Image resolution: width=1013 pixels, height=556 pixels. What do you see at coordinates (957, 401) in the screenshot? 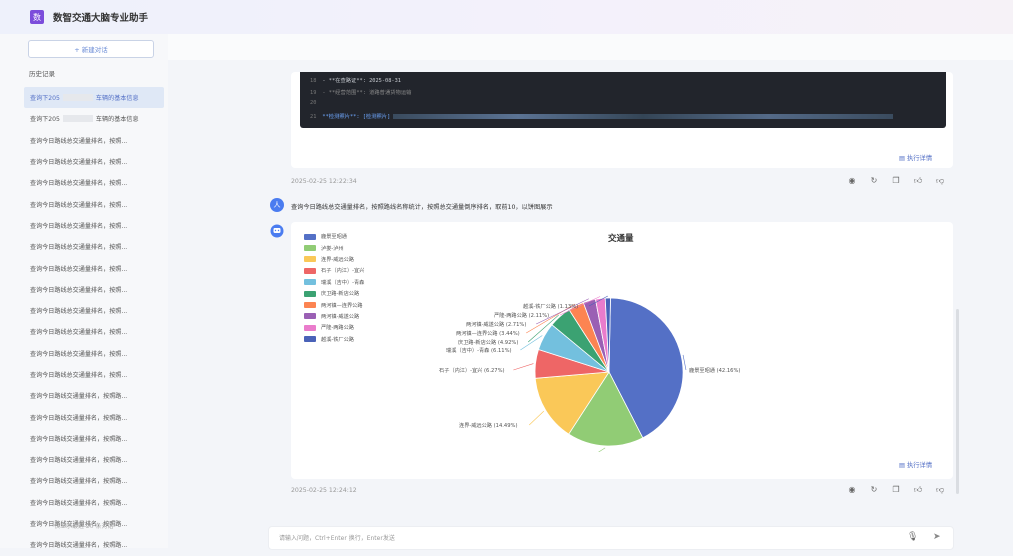
I see `scrollbar` at bounding box center [957, 401].